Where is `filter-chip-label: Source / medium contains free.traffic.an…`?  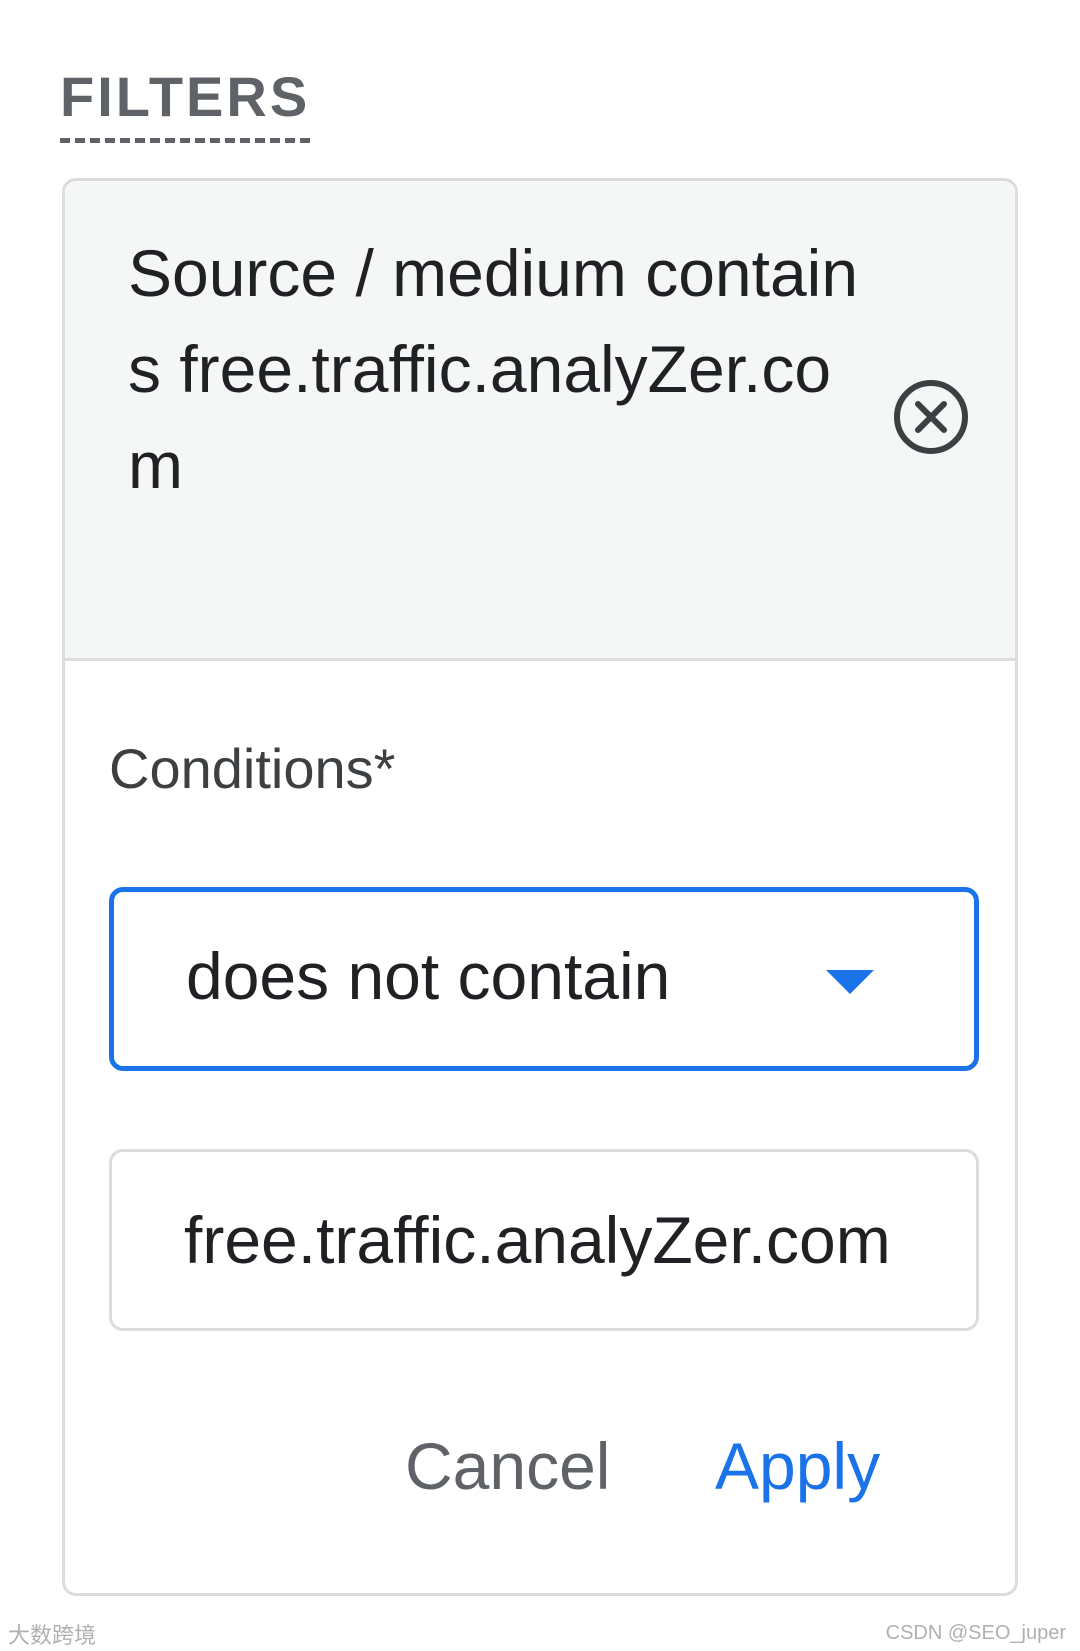
filter-chip-label: Source / medium contains free.traffic.an… is located at coordinates (493, 369).